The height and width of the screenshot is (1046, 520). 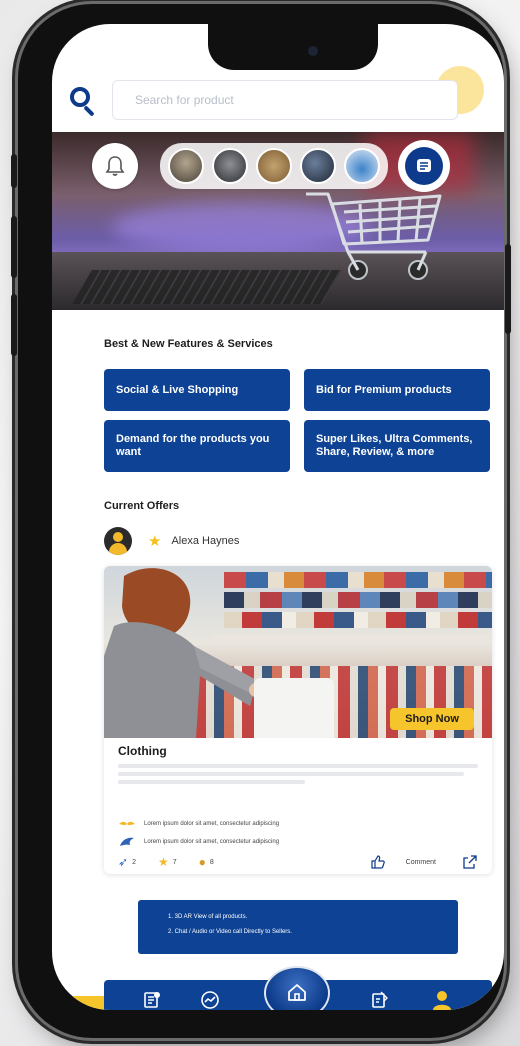 What do you see at coordinates (378, 862) in the screenshot?
I see `like-icon` at bounding box center [378, 862].